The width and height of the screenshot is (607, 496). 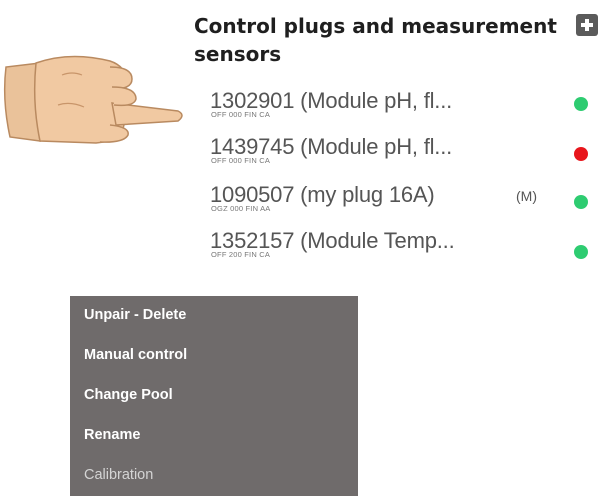 What do you see at coordinates (135, 315) in the screenshot?
I see `menu-item-unpair-delete: Unpair - Delete` at bounding box center [135, 315].